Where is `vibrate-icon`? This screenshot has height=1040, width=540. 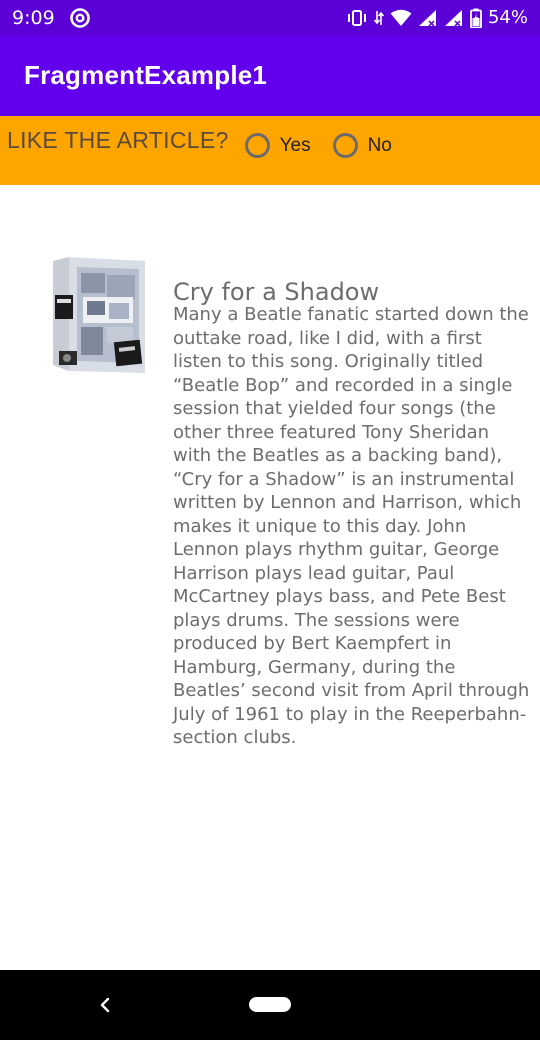 vibrate-icon is located at coordinates (357, 18).